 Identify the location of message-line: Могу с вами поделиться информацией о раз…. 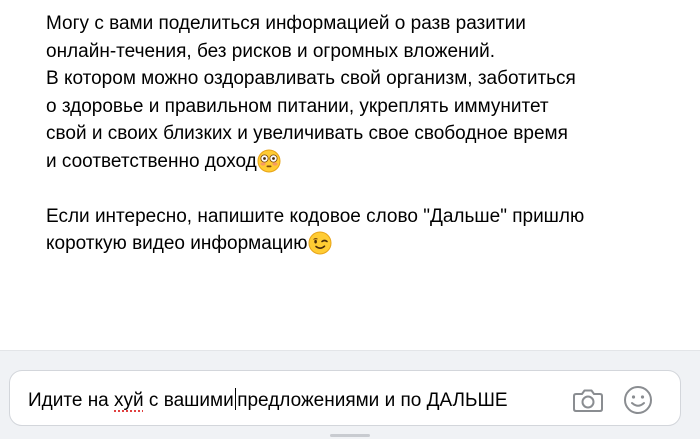
(286, 23).